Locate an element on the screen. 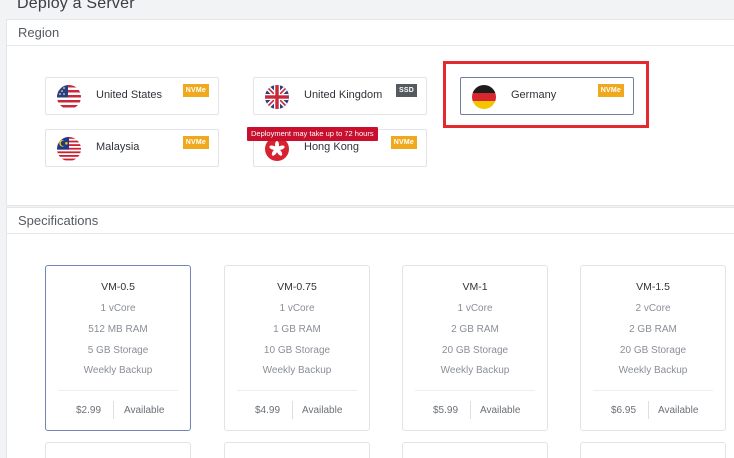 The height and width of the screenshot is (458, 734). plan-ram: 1 GB RAM is located at coordinates (297, 329).